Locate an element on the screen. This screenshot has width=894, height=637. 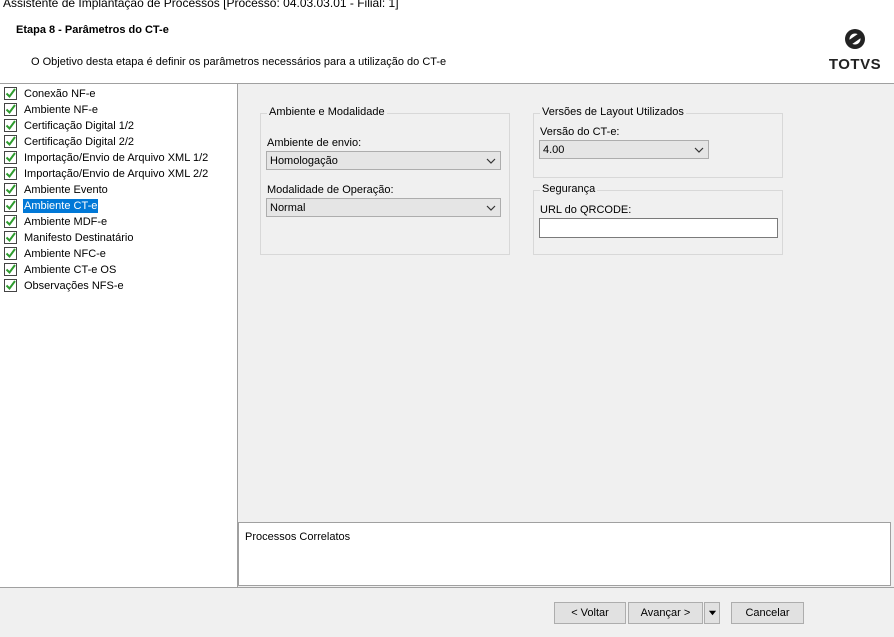
back-button: < Voltar is located at coordinates (590, 613).